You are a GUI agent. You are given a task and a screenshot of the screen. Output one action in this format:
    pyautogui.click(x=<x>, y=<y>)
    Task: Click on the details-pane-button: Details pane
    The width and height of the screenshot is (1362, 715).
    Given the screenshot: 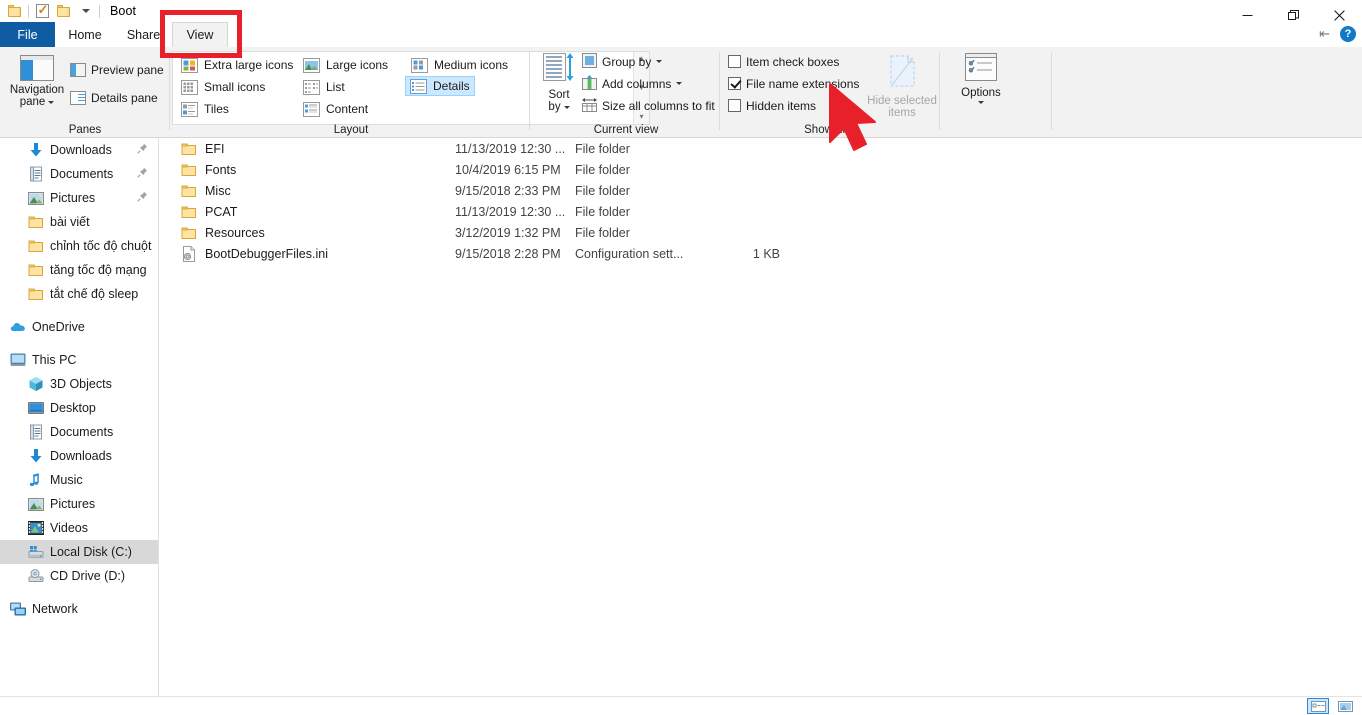 What is the action you would take?
    pyautogui.click(x=114, y=97)
    